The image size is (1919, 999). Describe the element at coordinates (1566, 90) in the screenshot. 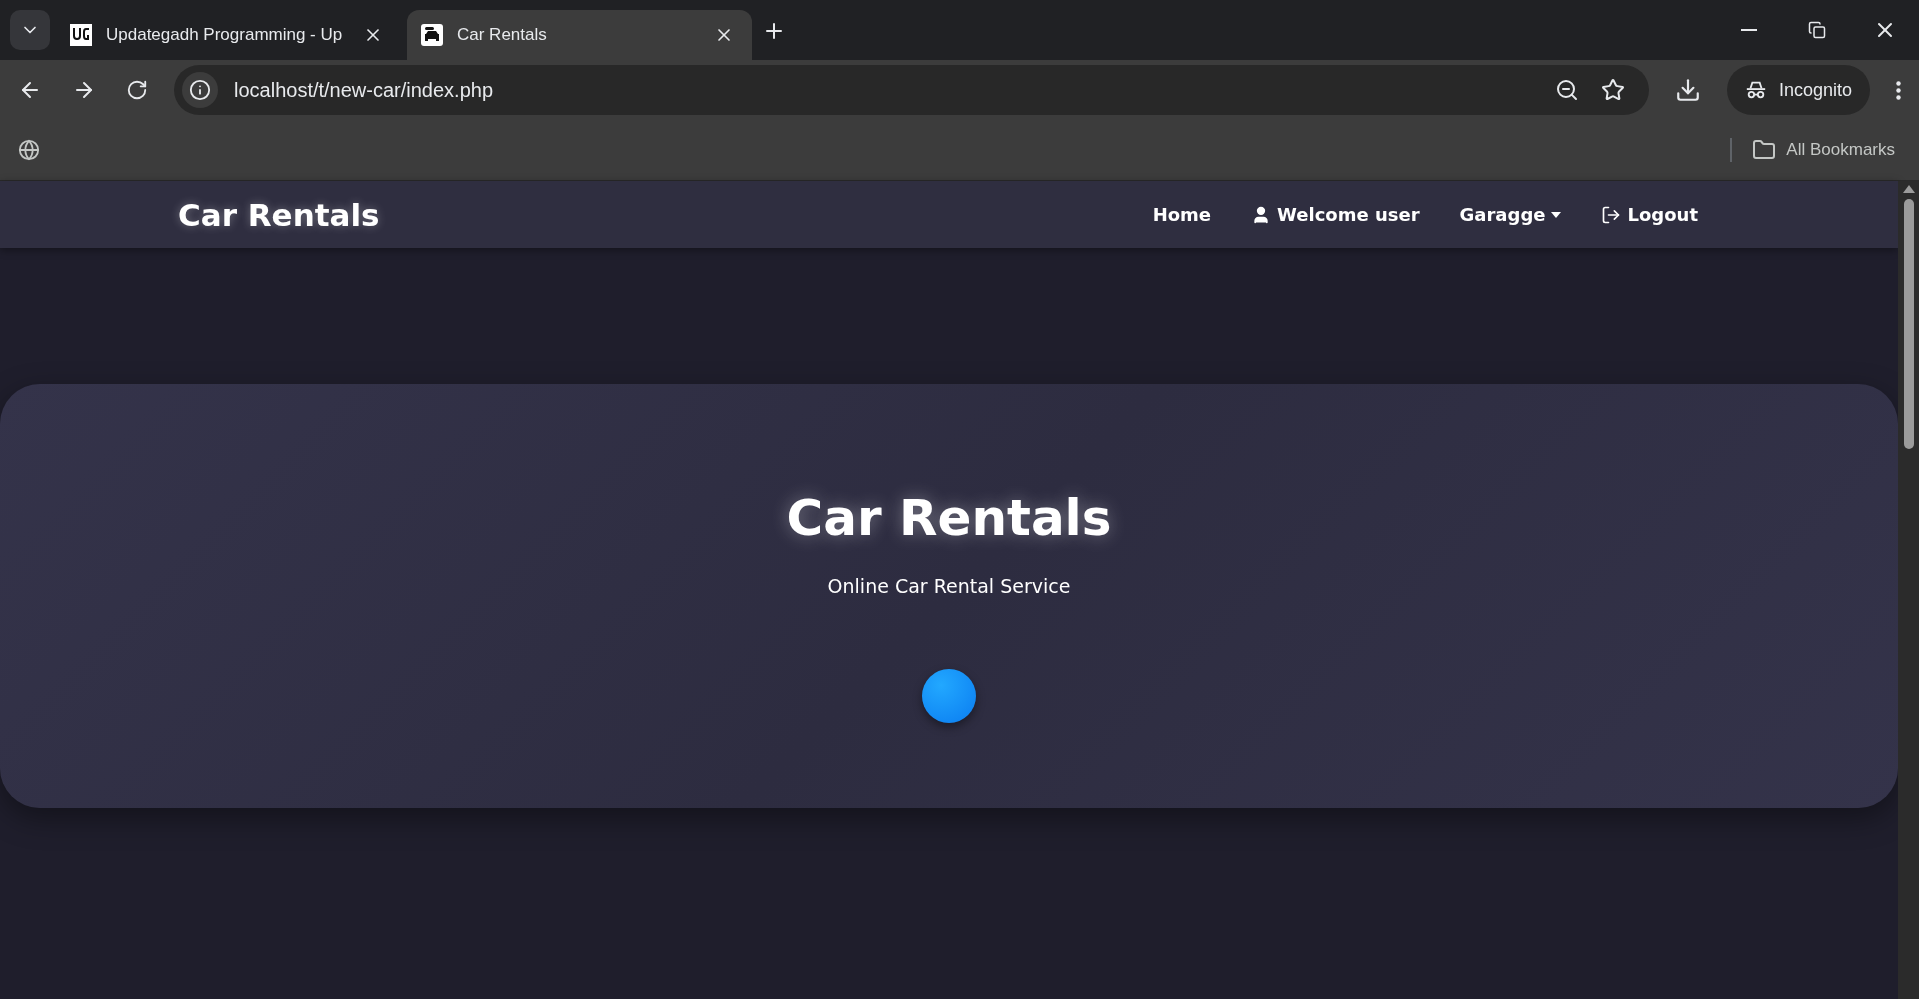

I see `zoom-out-icon` at that location.